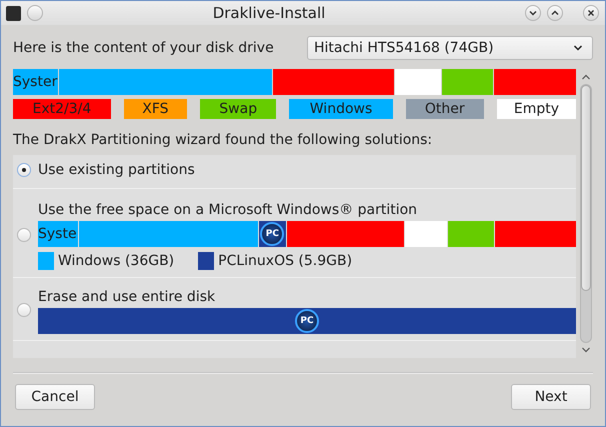 The width and height of the screenshot is (606, 427). What do you see at coordinates (285, 261) in the screenshot?
I see `legend-label: PCLinuxOS (5.9GB)` at bounding box center [285, 261].